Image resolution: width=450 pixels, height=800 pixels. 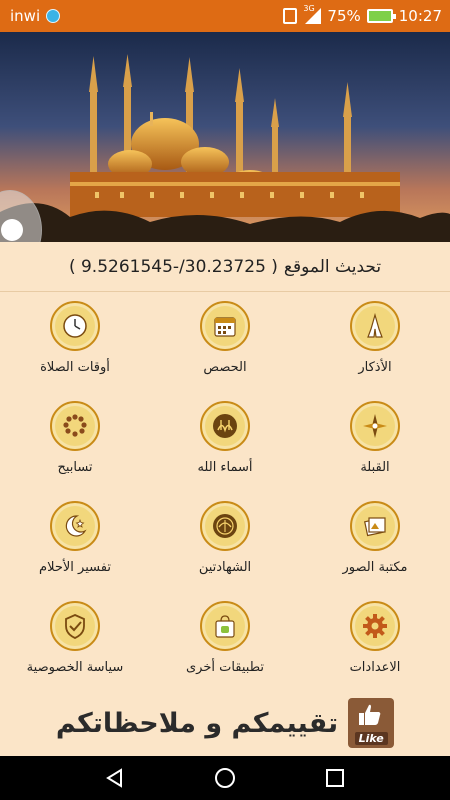 What do you see at coordinates (225, 16) in the screenshot?
I see `status-bar: inwi 3G 75% 10:27` at bounding box center [225, 16].